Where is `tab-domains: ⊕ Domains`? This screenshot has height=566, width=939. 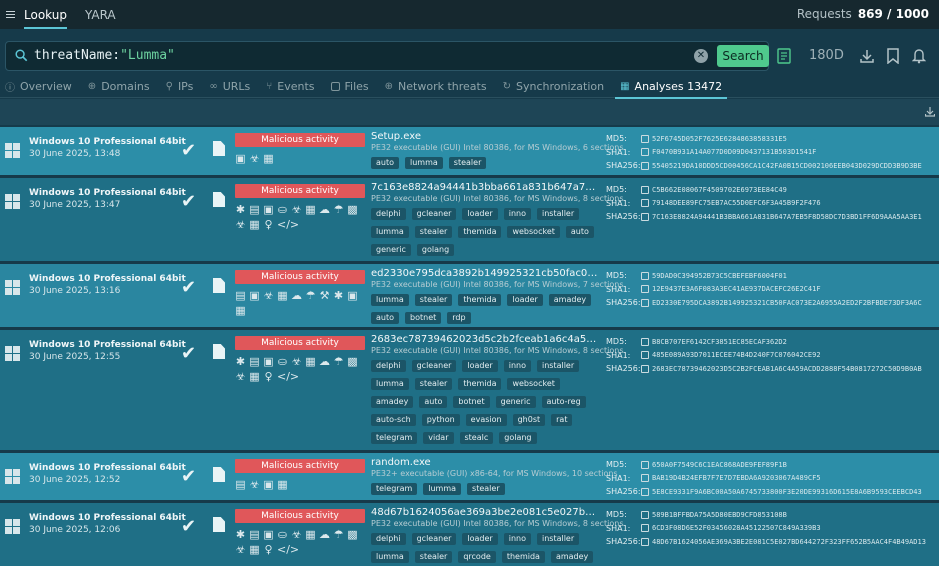
tab-domains: ⊕ Domains is located at coordinates (119, 86).